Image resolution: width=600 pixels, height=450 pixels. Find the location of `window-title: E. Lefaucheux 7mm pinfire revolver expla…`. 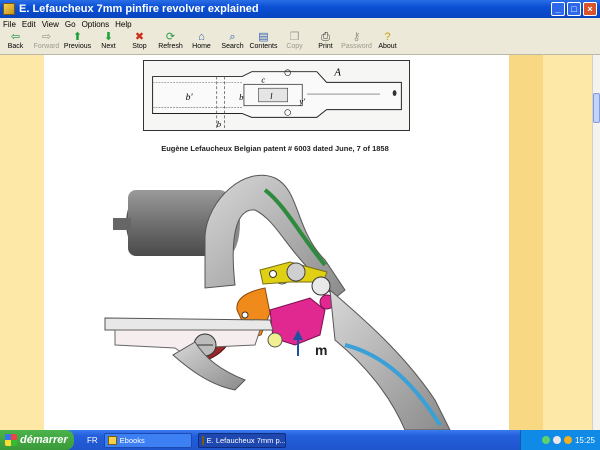

window-title: E. Lefaucheux 7mm pinfire revolver expla… is located at coordinates (139, 9).